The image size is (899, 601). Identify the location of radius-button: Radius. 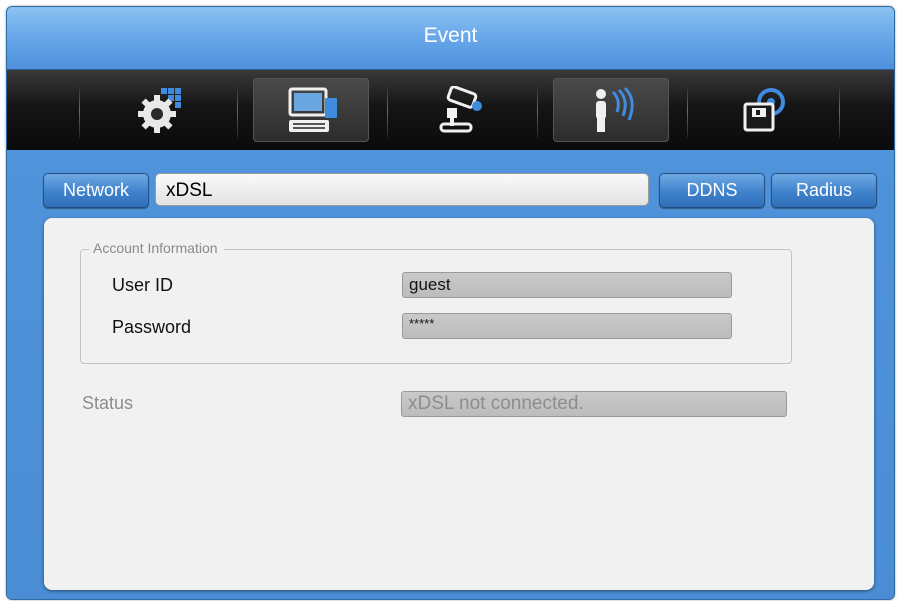
(824, 190).